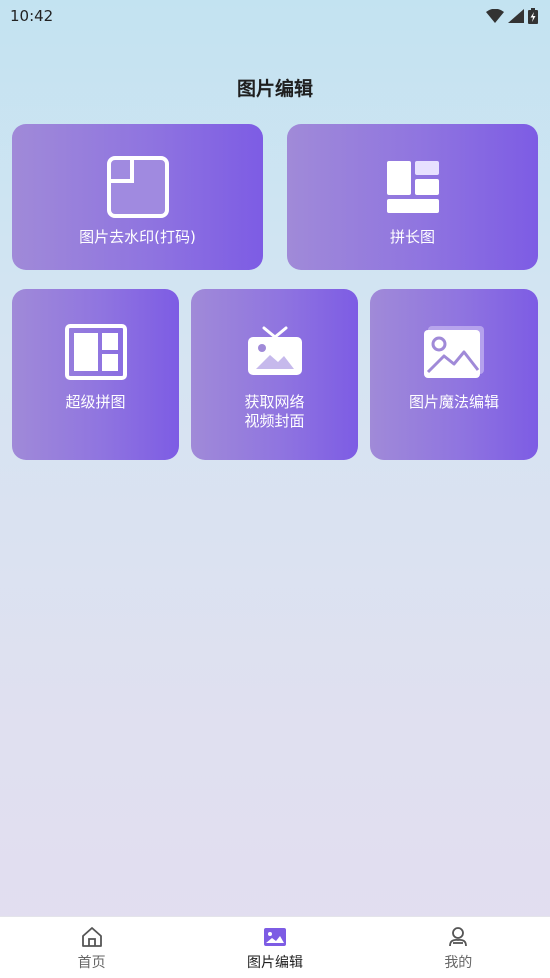  Describe the element at coordinates (458, 963) in the screenshot. I see `nav-label: 我的` at that location.